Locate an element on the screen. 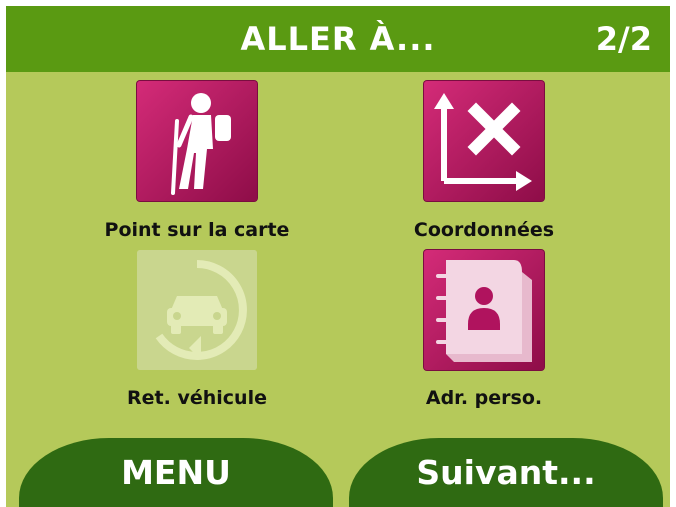 The image size is (676, 507). title-bar: ALLER À... 2/2 is located at coordinates (338, 39).